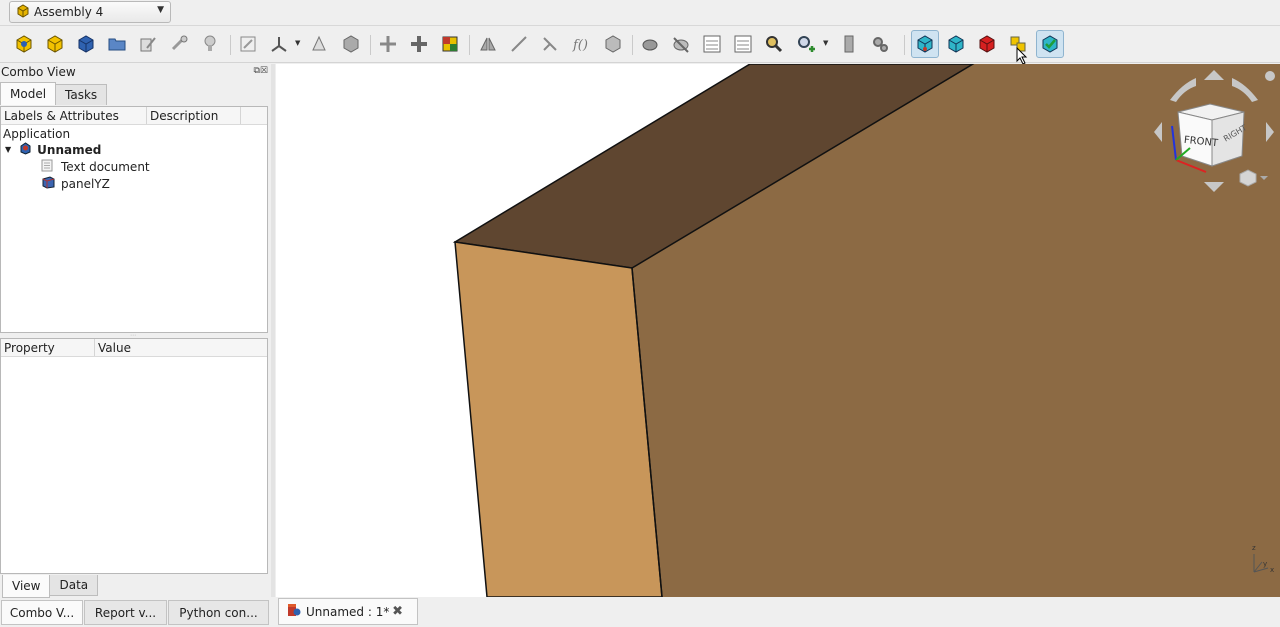 Image resolution: width=1280 pixels, height=627 pixels. What do you see at coordinates (1183, 90) in the screenshot?
I see `rotate-left-arrow-icon` at bounding box center [1183, 90].